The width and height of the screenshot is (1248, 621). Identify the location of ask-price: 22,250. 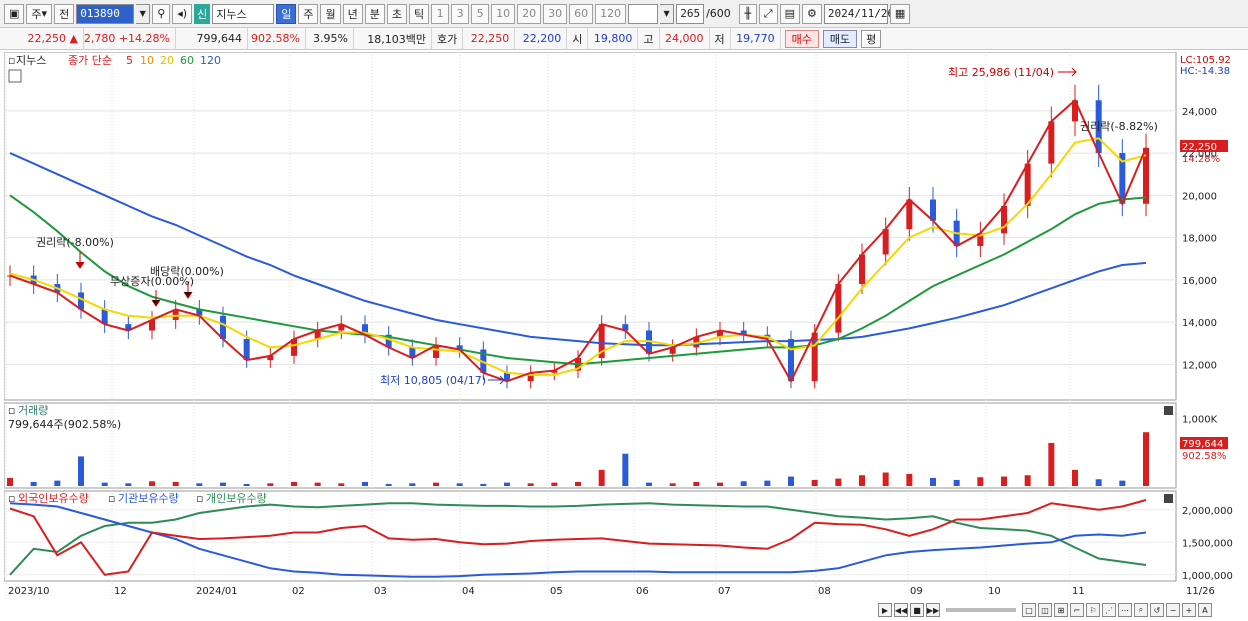
(489, 38).